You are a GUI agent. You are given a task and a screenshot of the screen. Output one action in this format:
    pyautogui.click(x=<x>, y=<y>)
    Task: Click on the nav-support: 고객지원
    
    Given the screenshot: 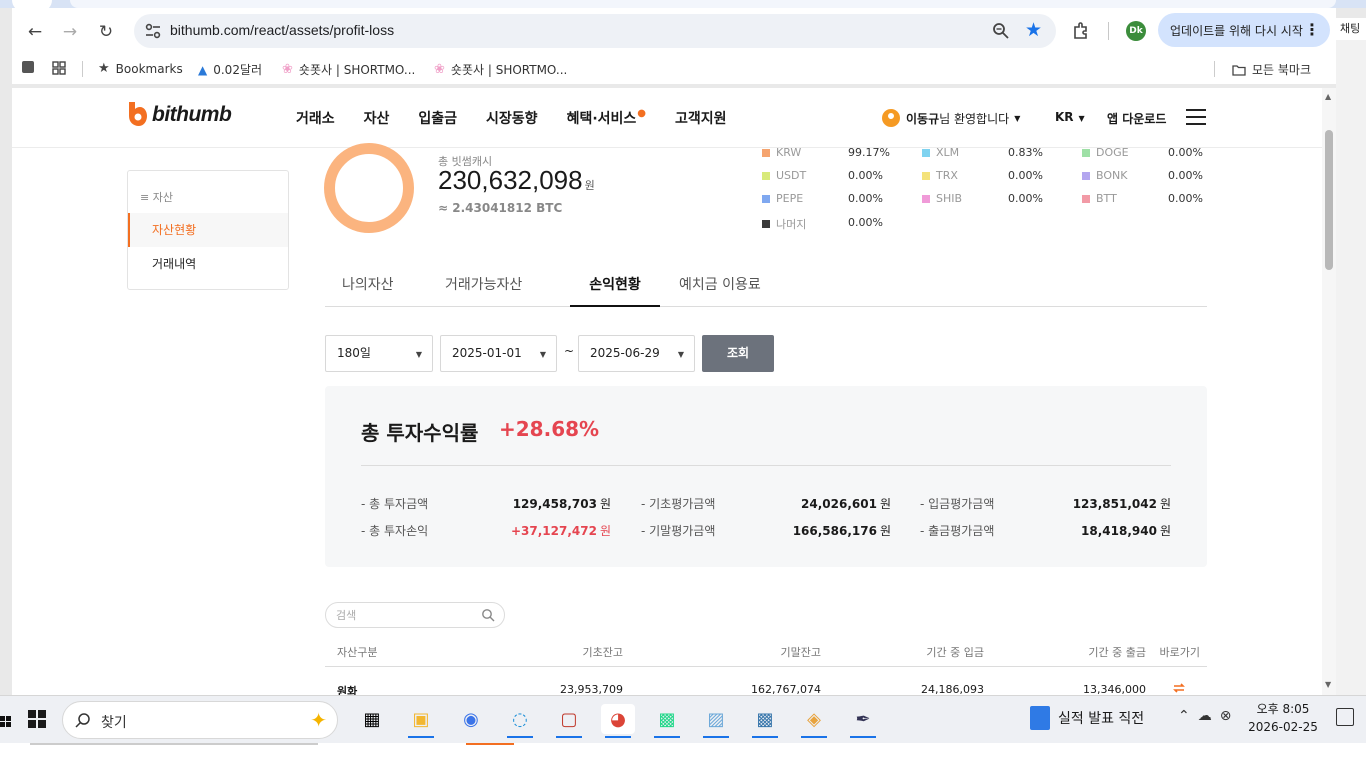 What is the action you would take?
    pyautogui.click(x=701, y=118)
    